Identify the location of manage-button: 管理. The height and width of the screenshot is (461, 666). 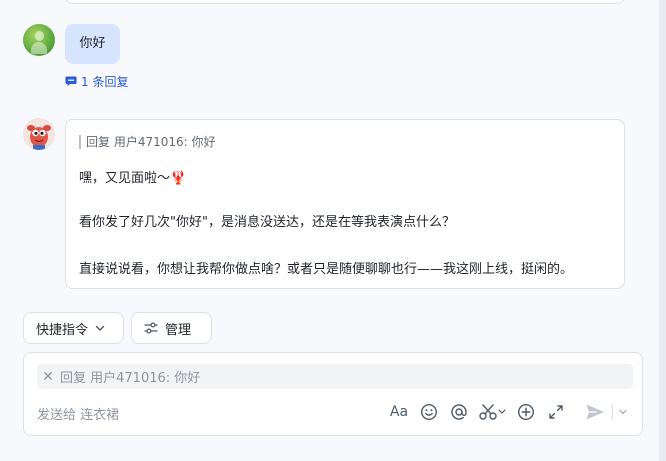
(171, 328).